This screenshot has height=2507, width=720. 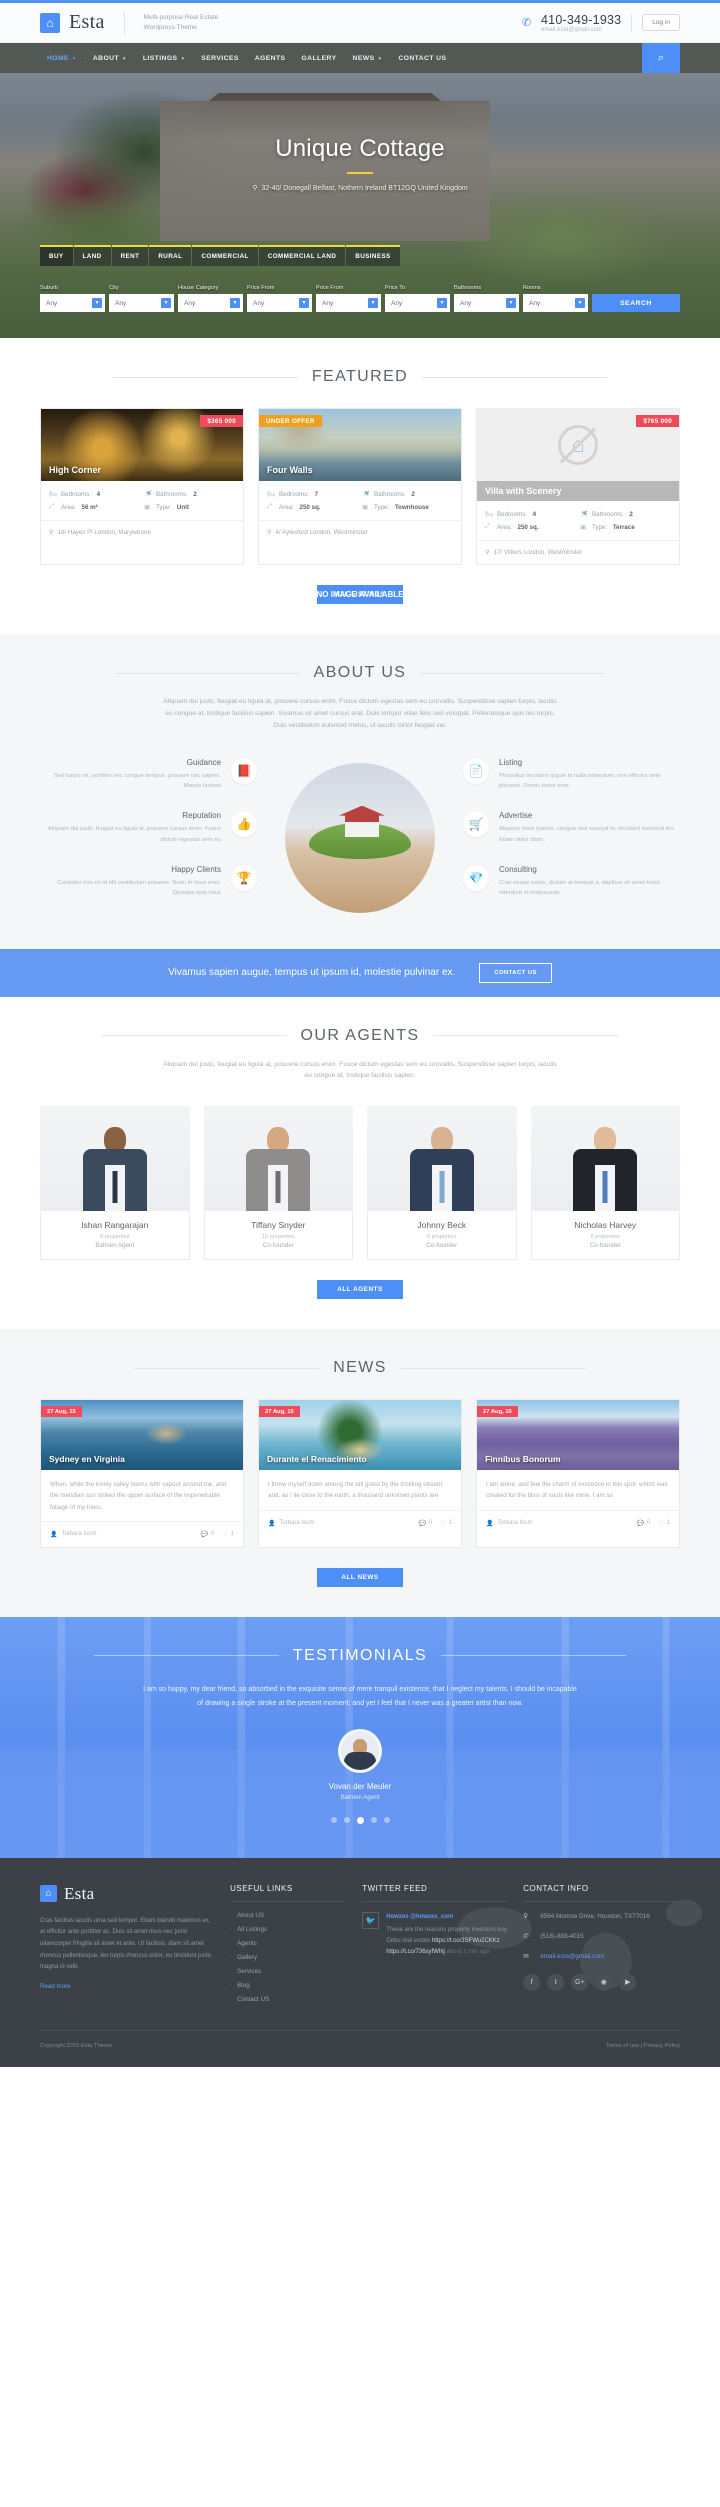 I want to click on nav-link-services: SERVICES, so click(x=219, y=58).